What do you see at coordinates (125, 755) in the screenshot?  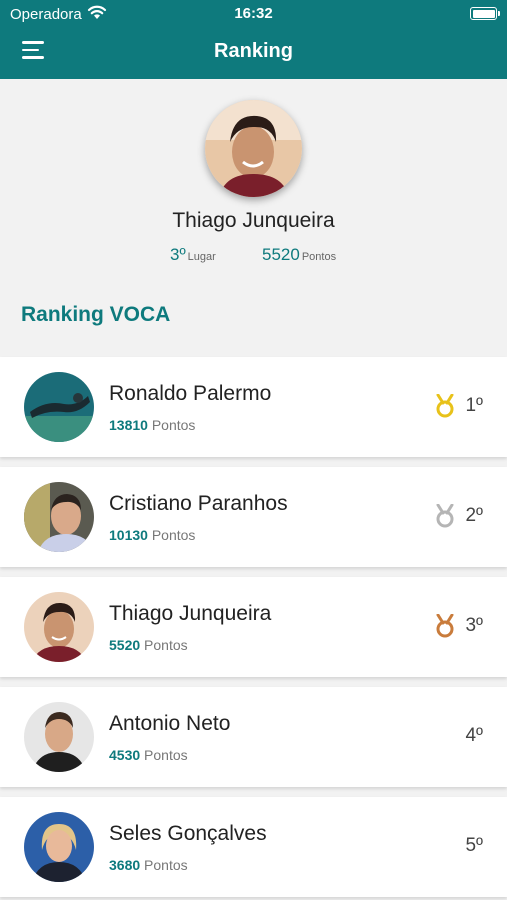 I see `ranking-points-value: 4530` at bounding box center [125, 755].